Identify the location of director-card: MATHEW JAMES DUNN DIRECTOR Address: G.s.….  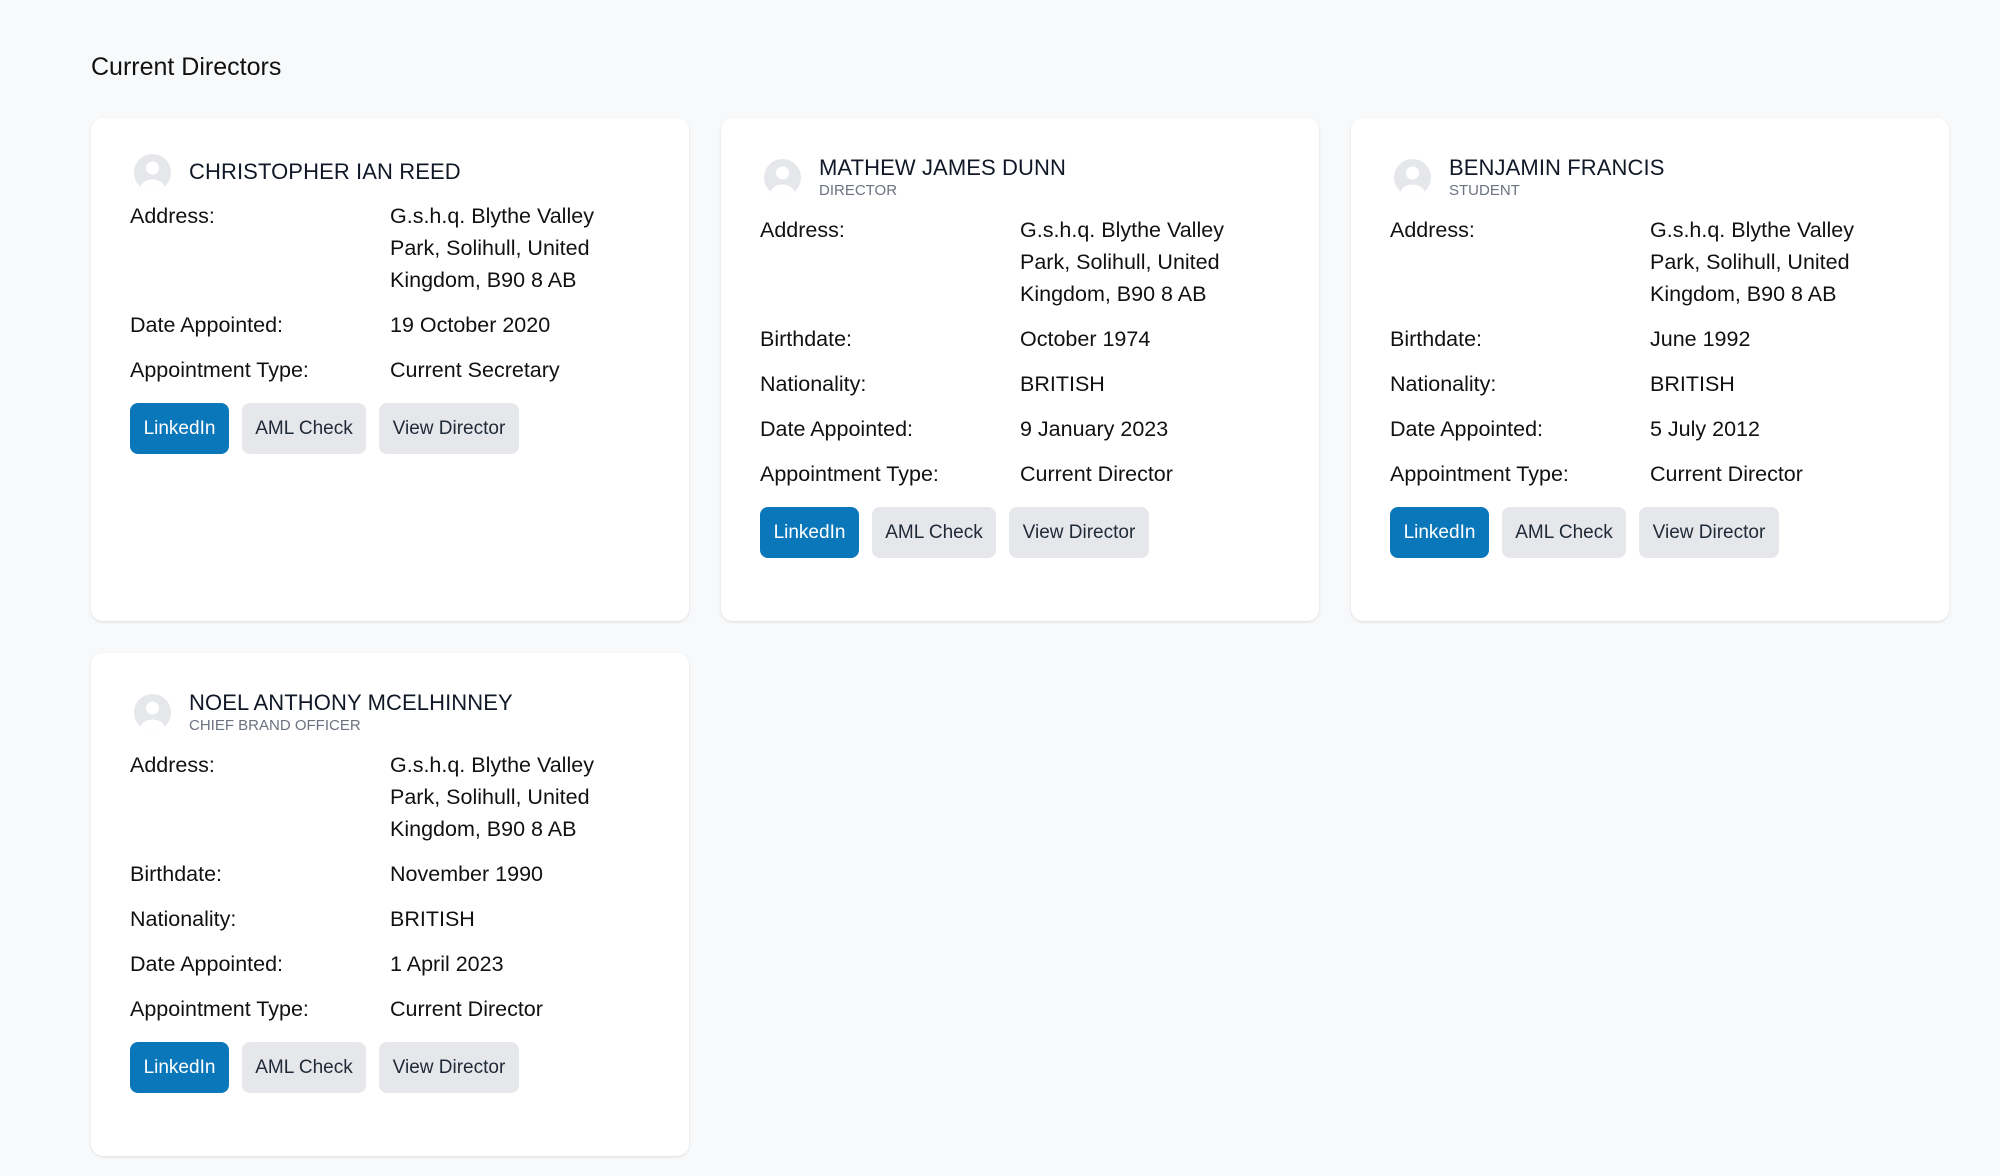
(1020, 369).